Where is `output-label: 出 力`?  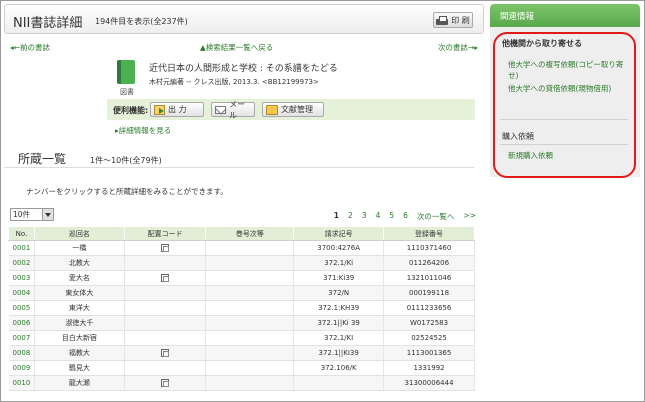
output-label: 出 力 is located at coordinates (177, 109).